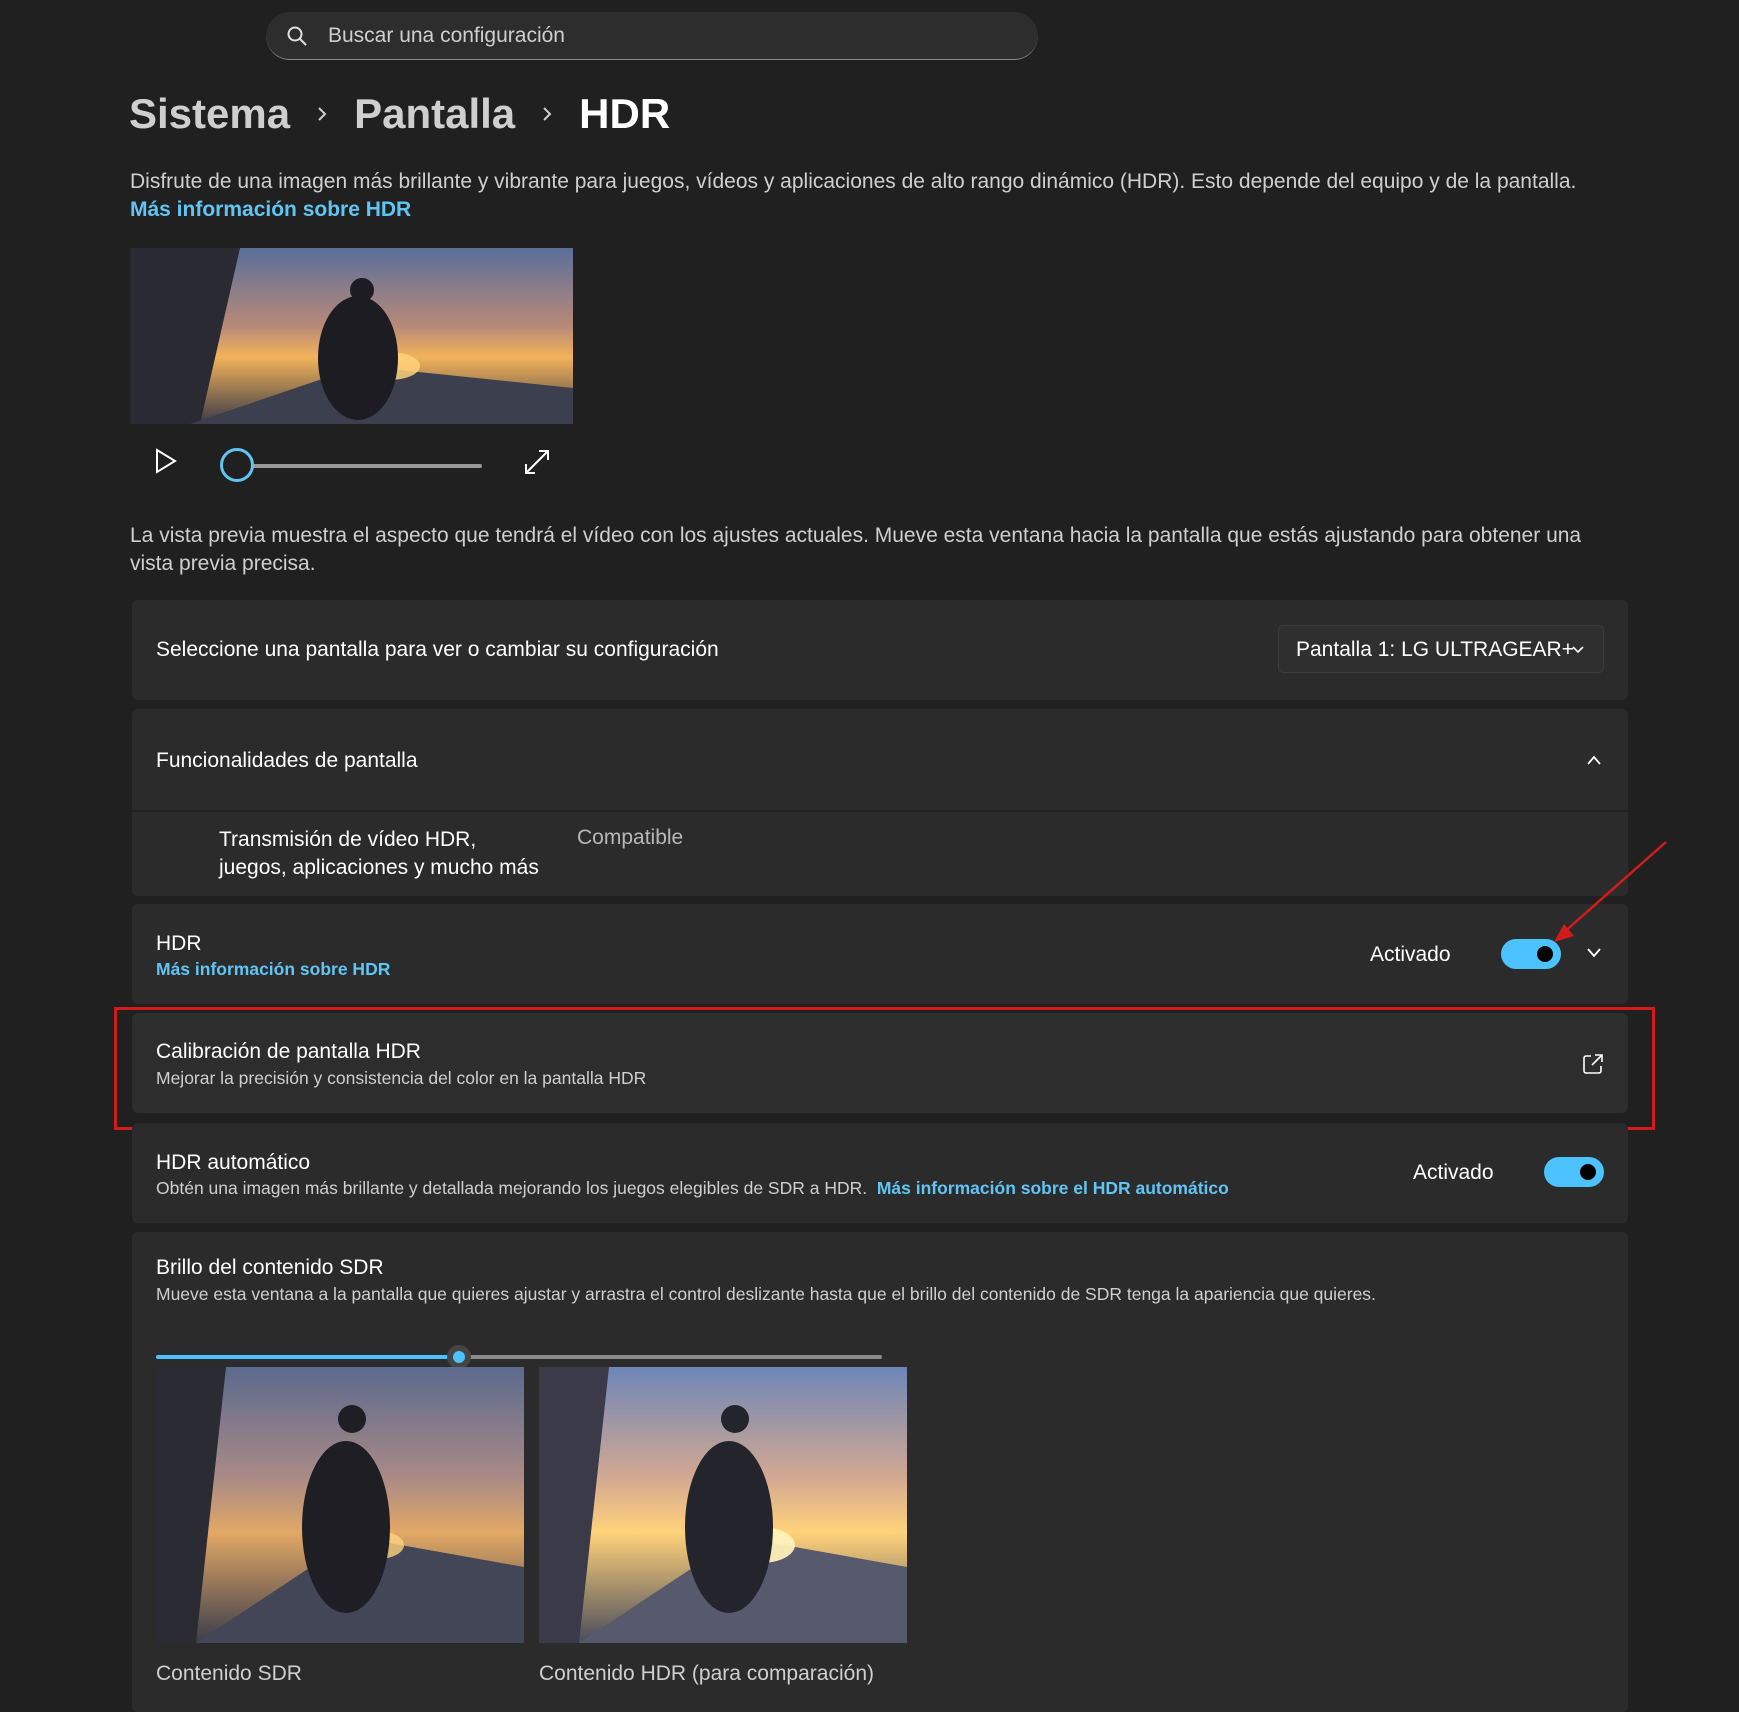  What do you see at coordinates (706, 1673) in the screenshot?
I see `hdr-caption: Contenido HDR (para comparación)` at bounding box center [706, 1673].